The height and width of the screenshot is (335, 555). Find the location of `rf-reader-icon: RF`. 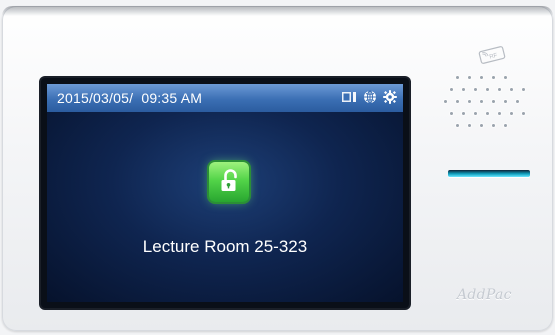

rf-reader-icon: RF is located at coordinates (492, 57).